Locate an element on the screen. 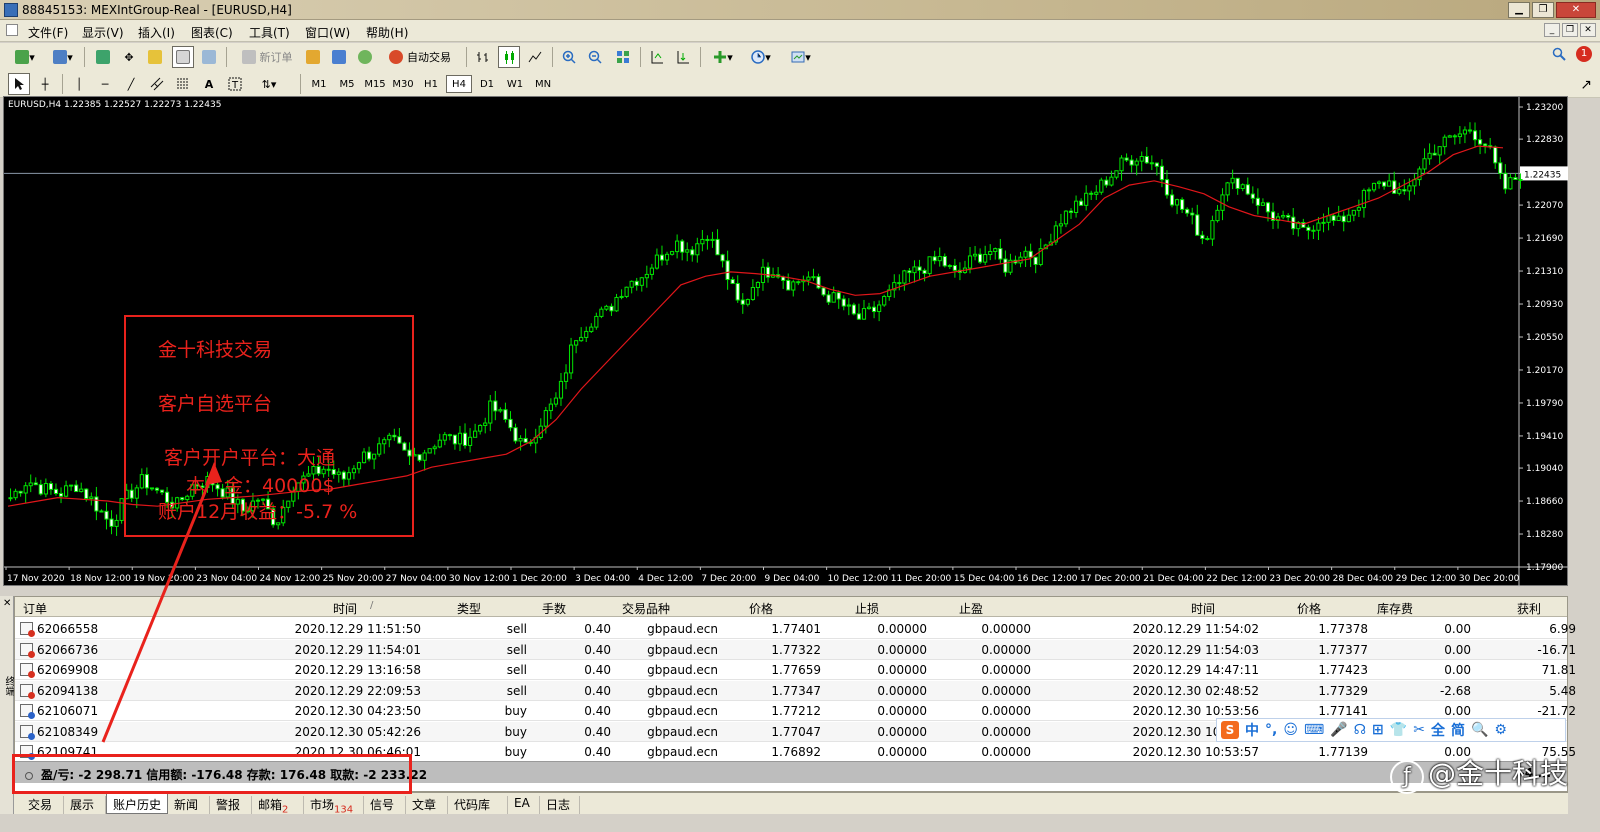  new-order-button: 新订单 is located at coordinates (267, 57).